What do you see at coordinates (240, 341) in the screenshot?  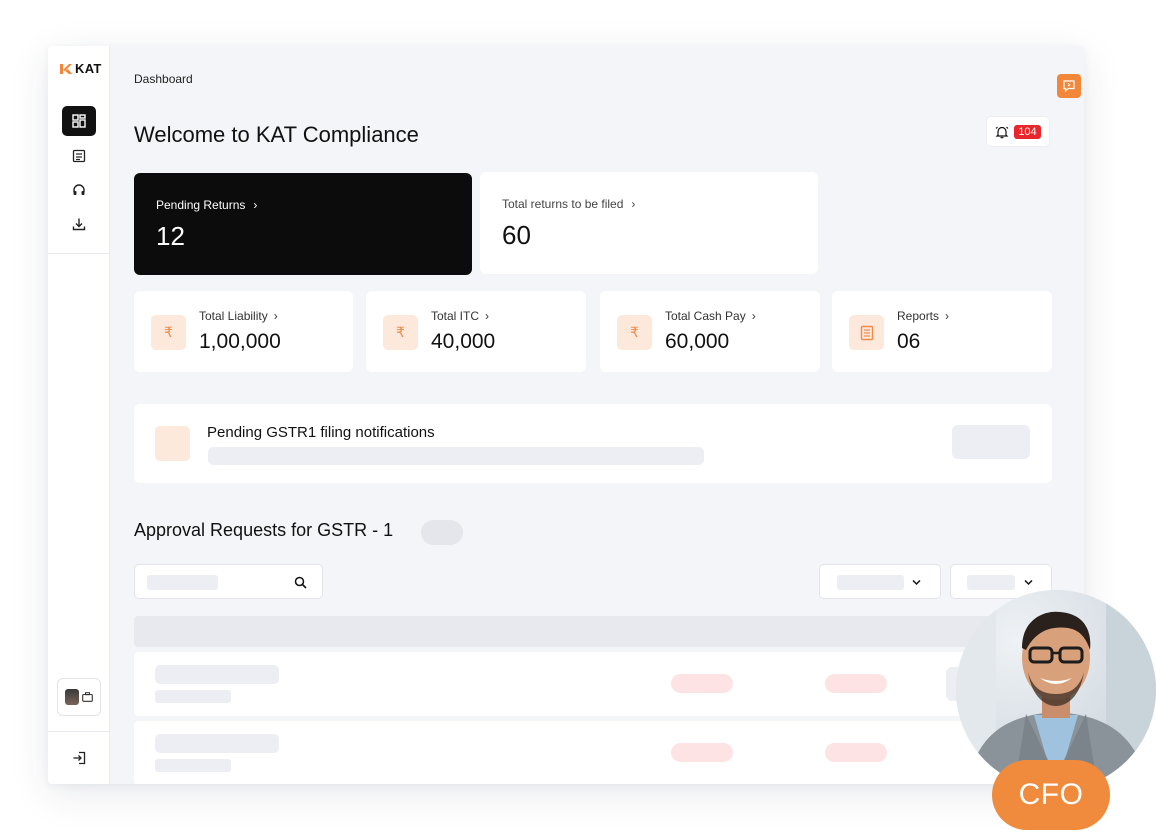 I see `stat-value: 1,00,000` at bounding box center [240, 341].